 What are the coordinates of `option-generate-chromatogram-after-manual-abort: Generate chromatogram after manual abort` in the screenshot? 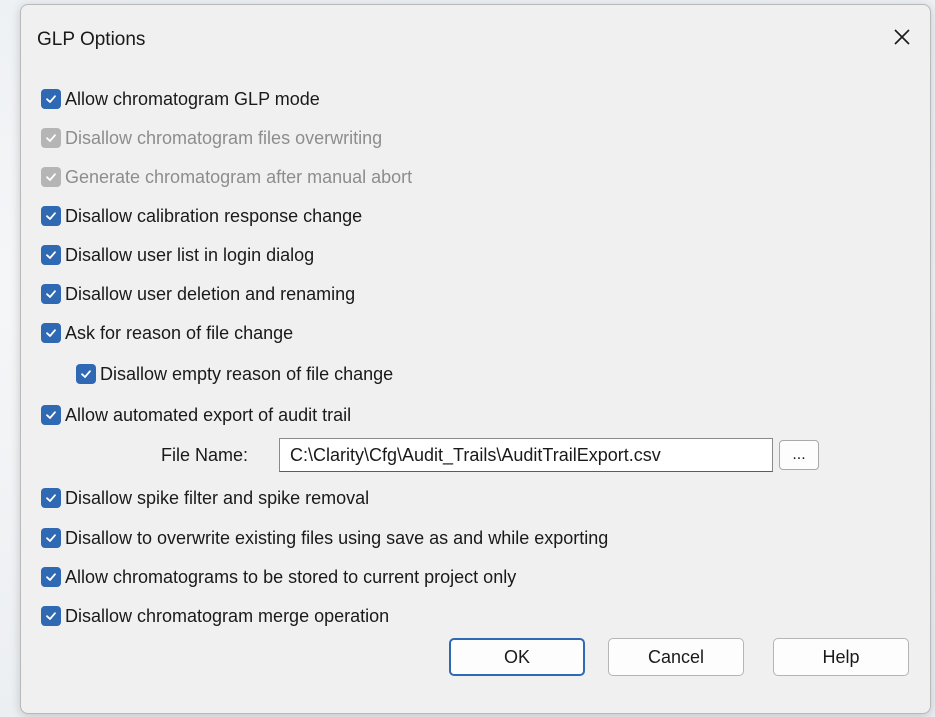 It's located at (226, 177).